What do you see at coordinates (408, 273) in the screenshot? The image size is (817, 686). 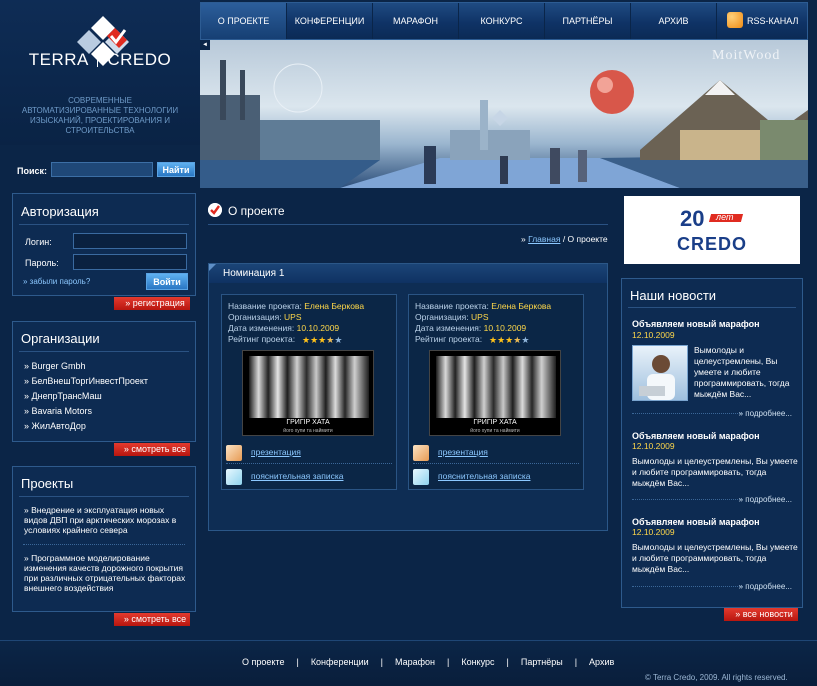 I see `nomination-header: Номинация 1` at bounding box center [408, 273].